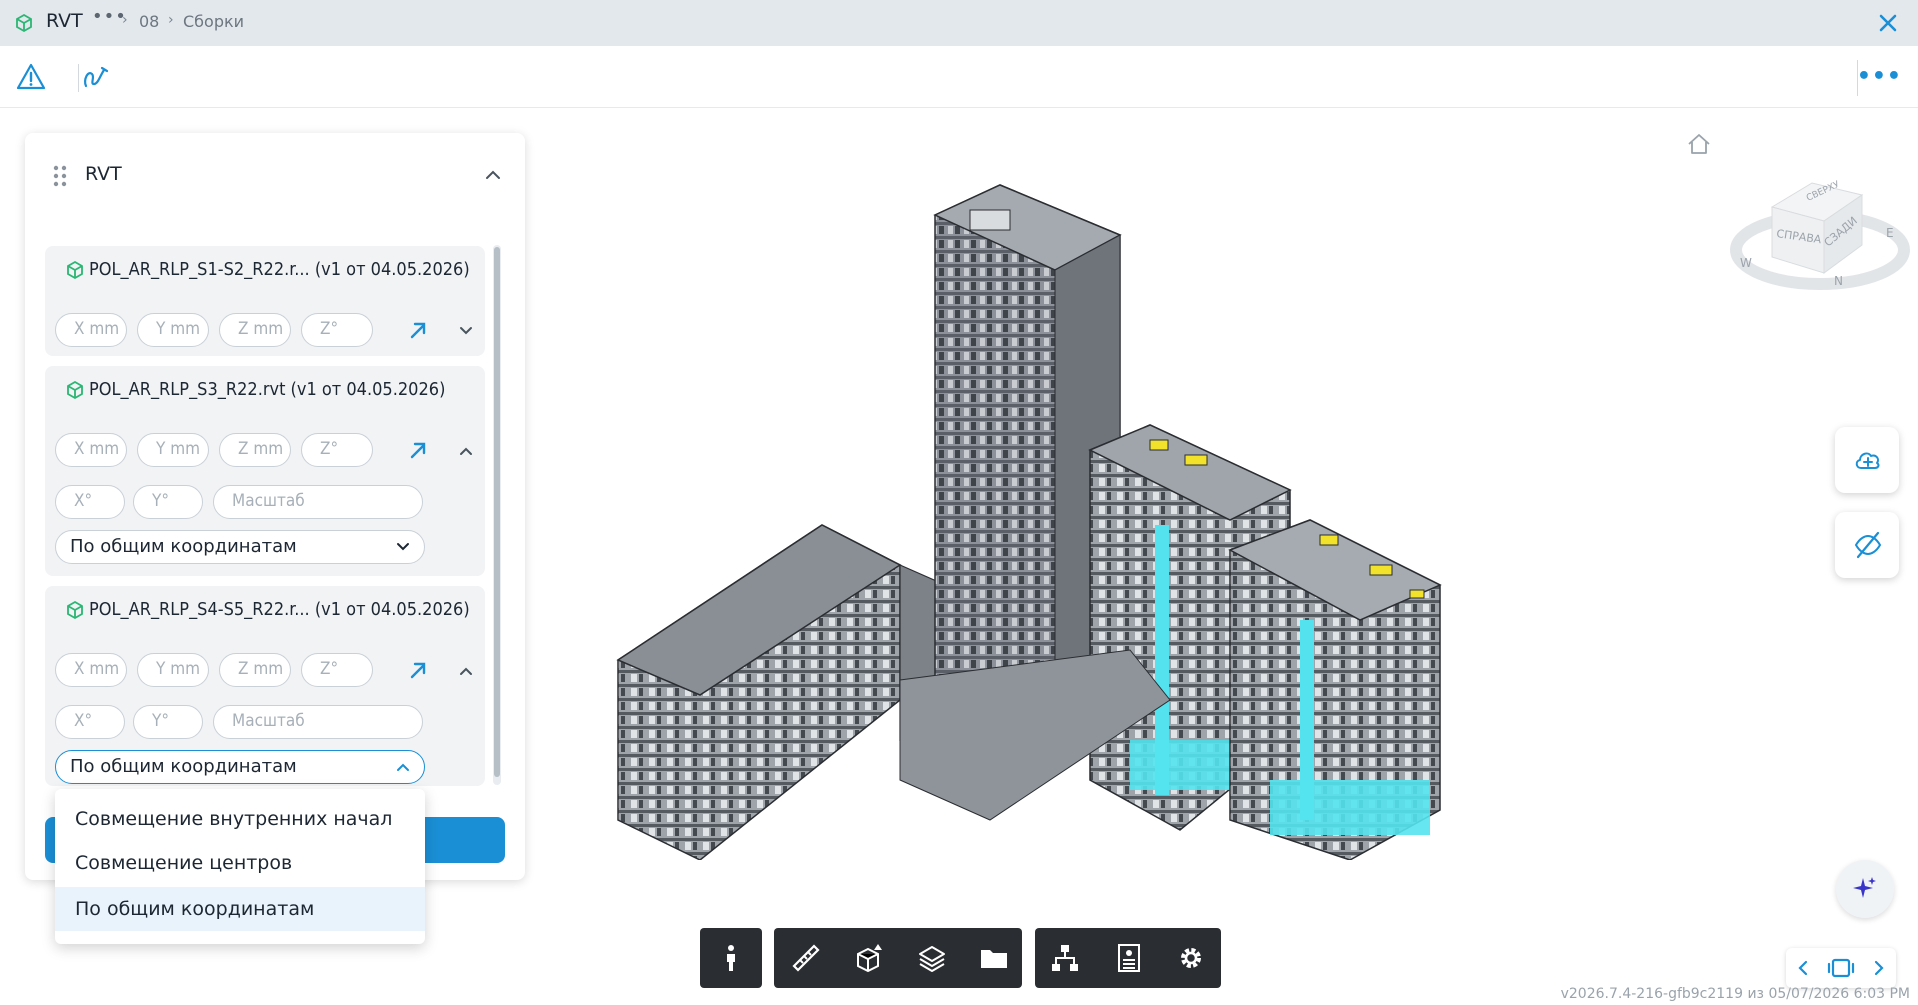 The height and width of the screenshot is (1005, 1918). What do you see at coordinates (497, 512) in the screenshot?
I see `scrollbar-thumb` at bounding box center [497, 512].